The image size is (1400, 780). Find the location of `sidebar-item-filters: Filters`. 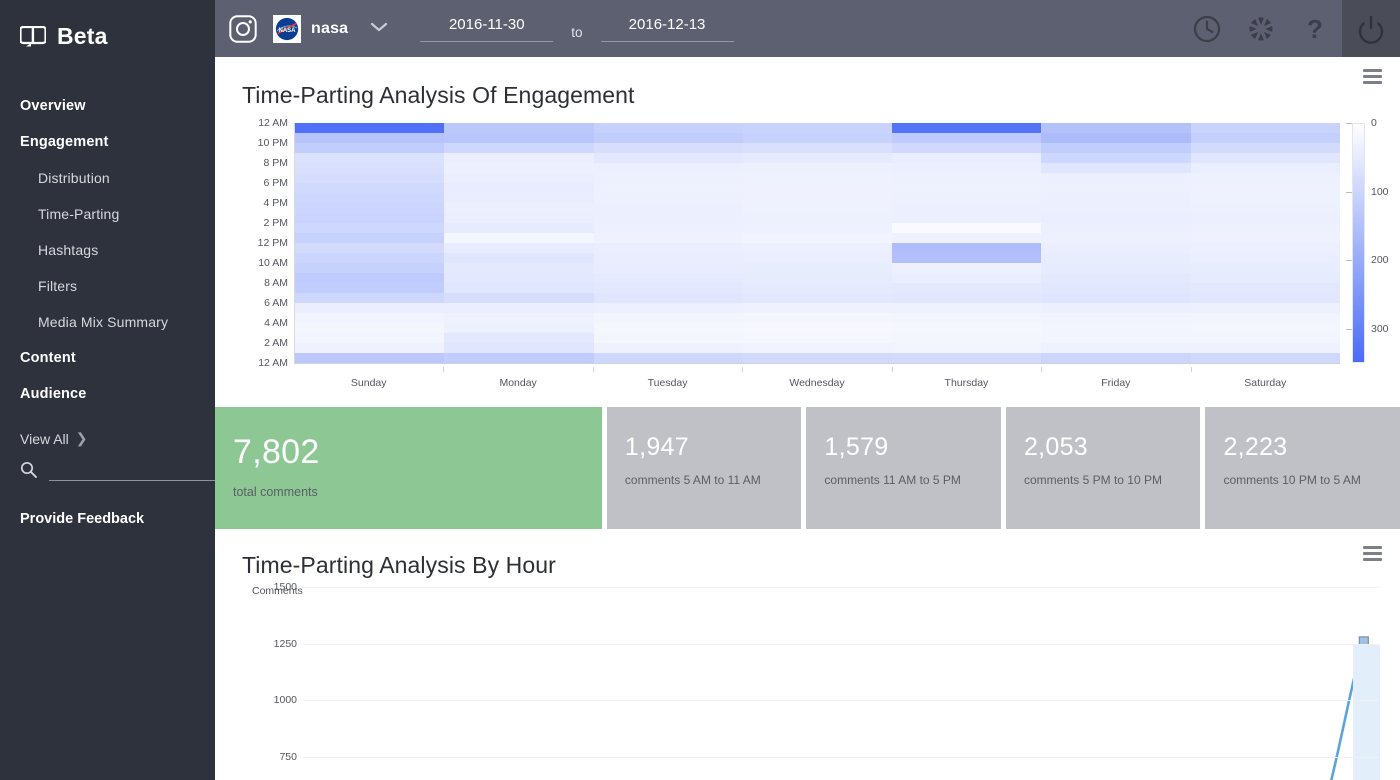

sidebar-item-filters: Filters is located at coordinates (107, 286).